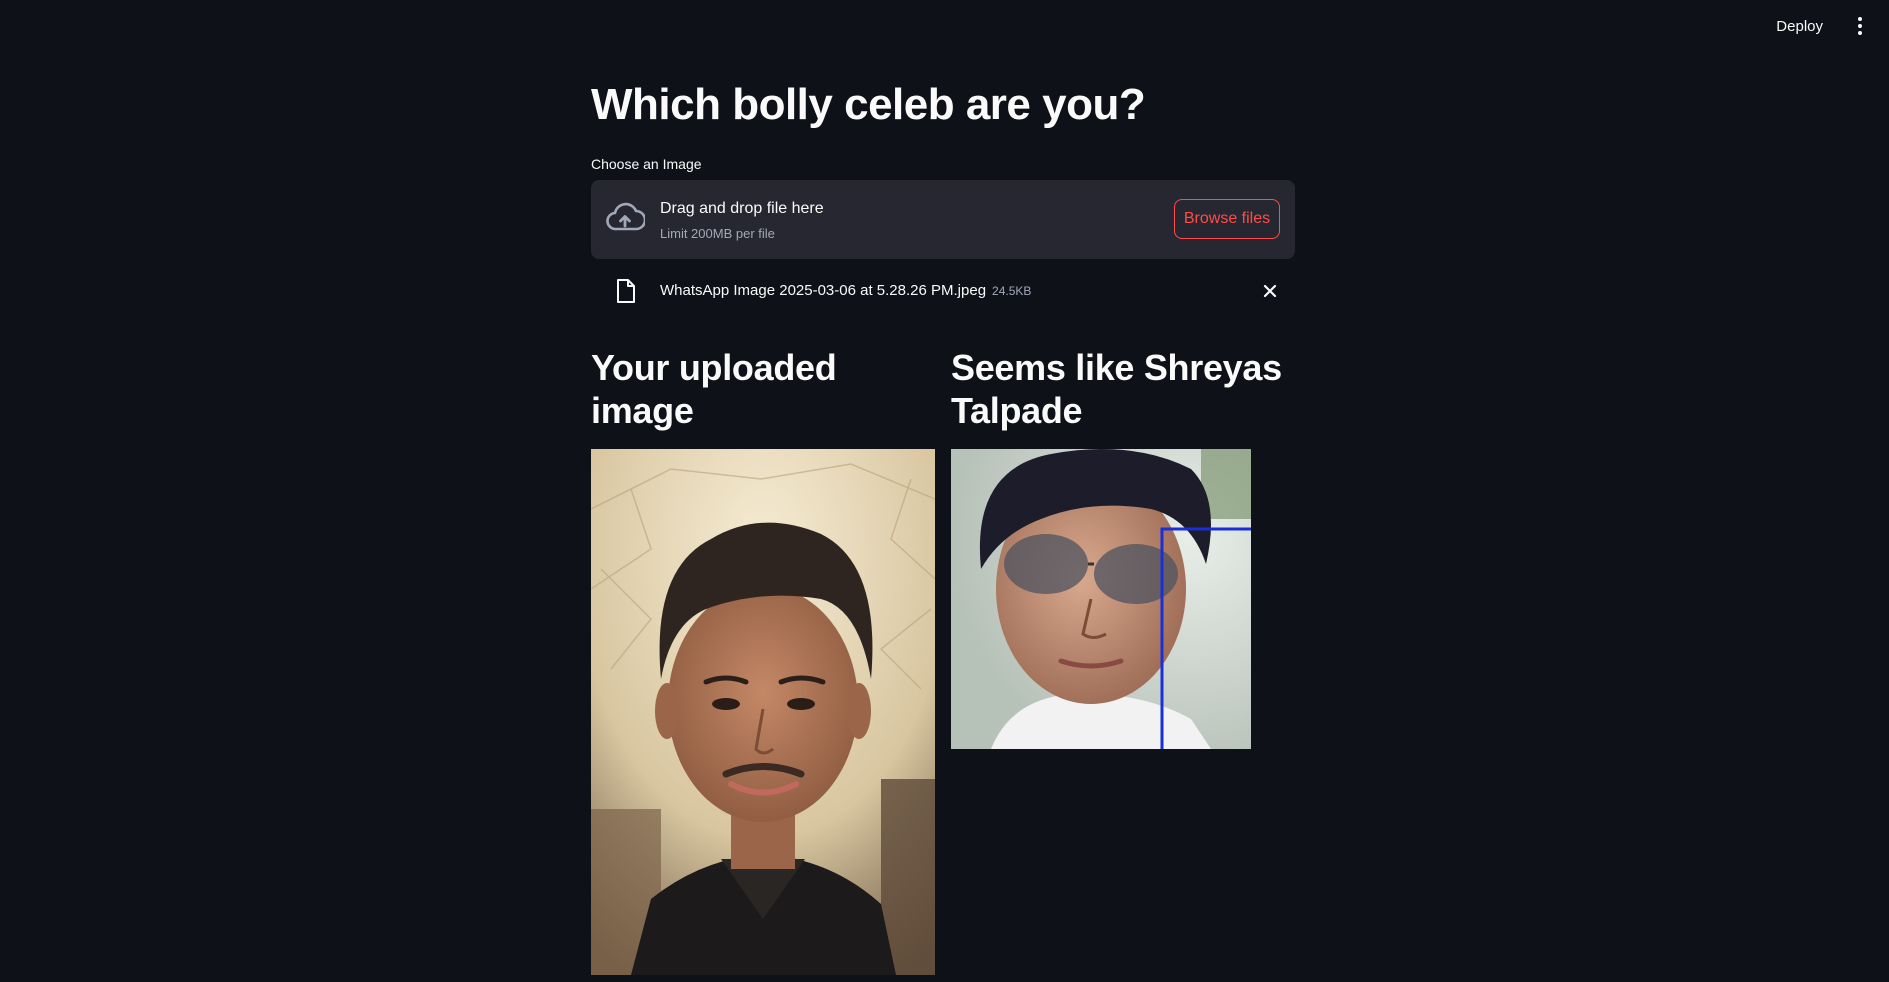 The image size is (1889, 982). Describe the element at coordinates (742, 208) in the screenshot. I see `dropzone-instructions: Drag and drop file here` at that location.